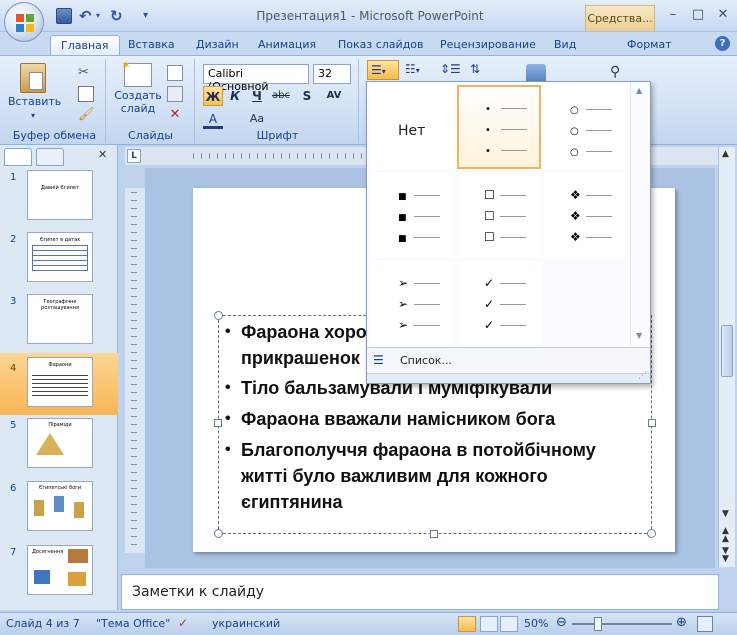  I want to click on paste-icon, so click(33, 78).